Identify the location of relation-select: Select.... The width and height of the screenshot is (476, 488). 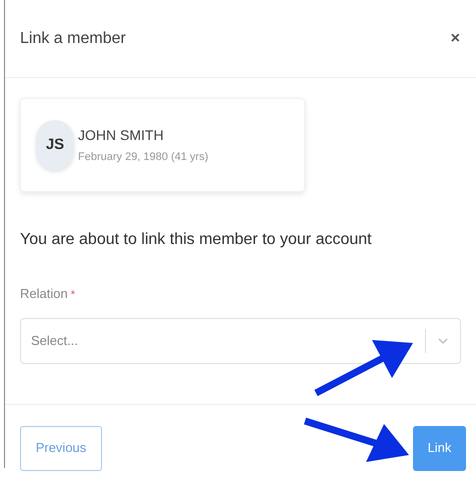
(240, 341).